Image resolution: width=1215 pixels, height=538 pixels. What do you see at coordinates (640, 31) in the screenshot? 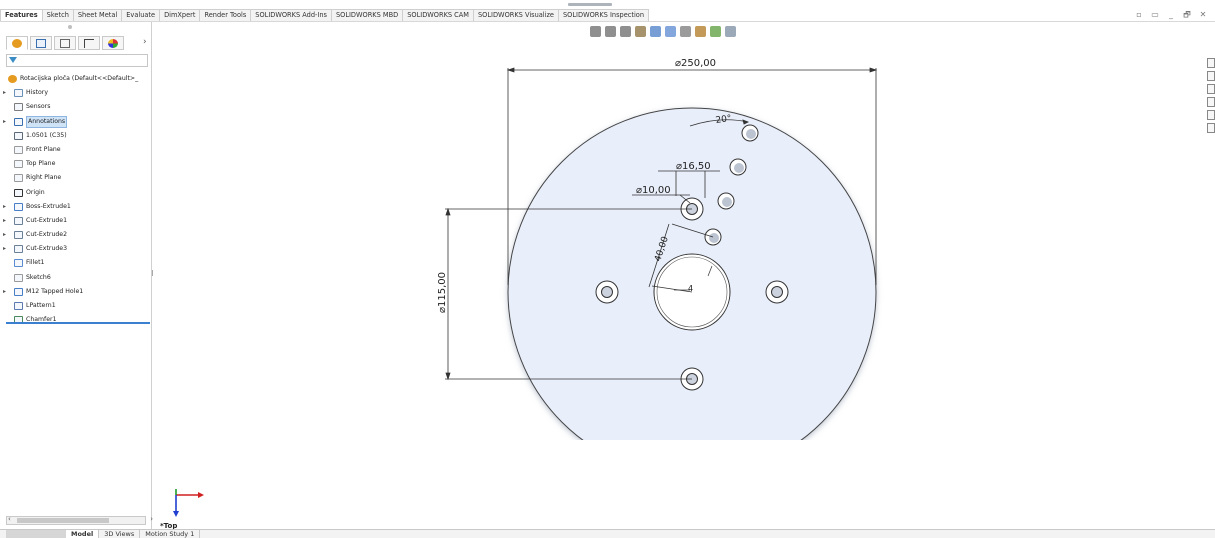
I see `section-view-icon` at bounding box center [640, 31].